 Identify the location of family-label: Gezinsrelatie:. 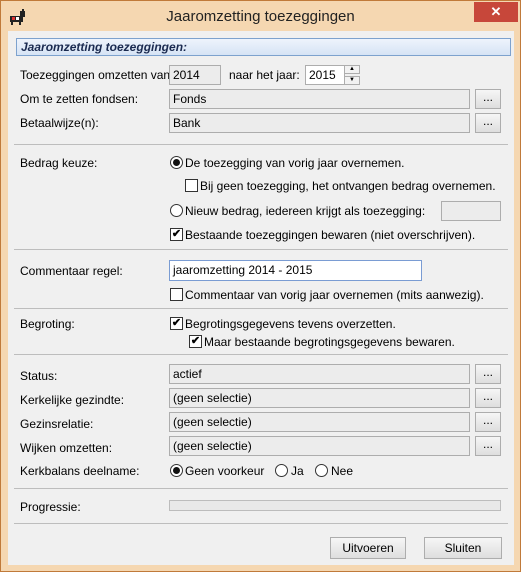
(57, 424).